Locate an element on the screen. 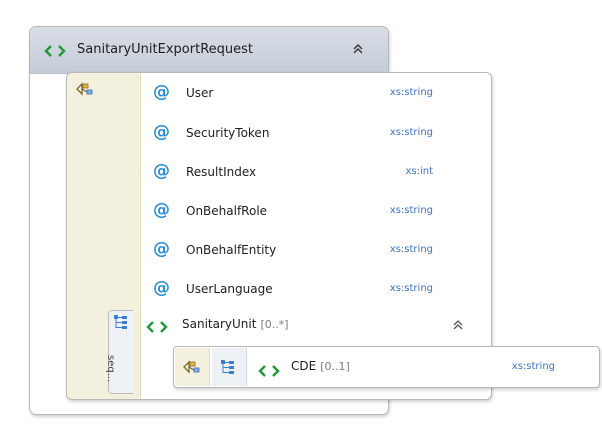  attribute-row: @ User xs:string is located at coordinates (313, 94).